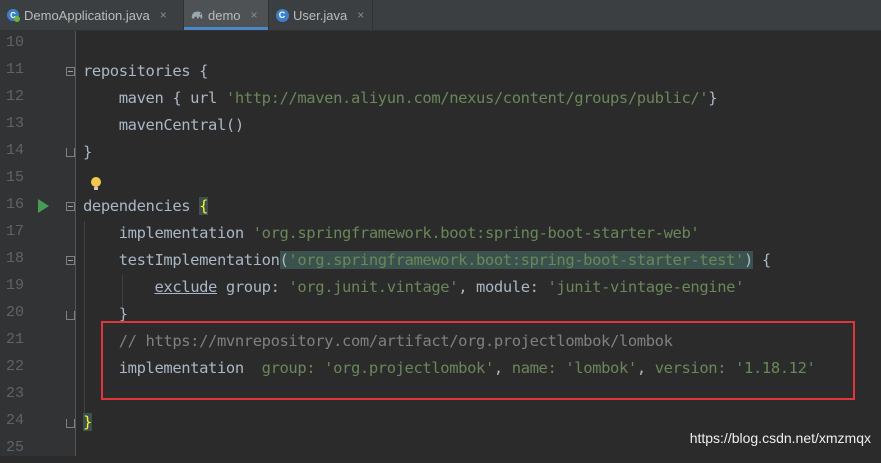  I want to click on line-number: 13, so click(15, 123).